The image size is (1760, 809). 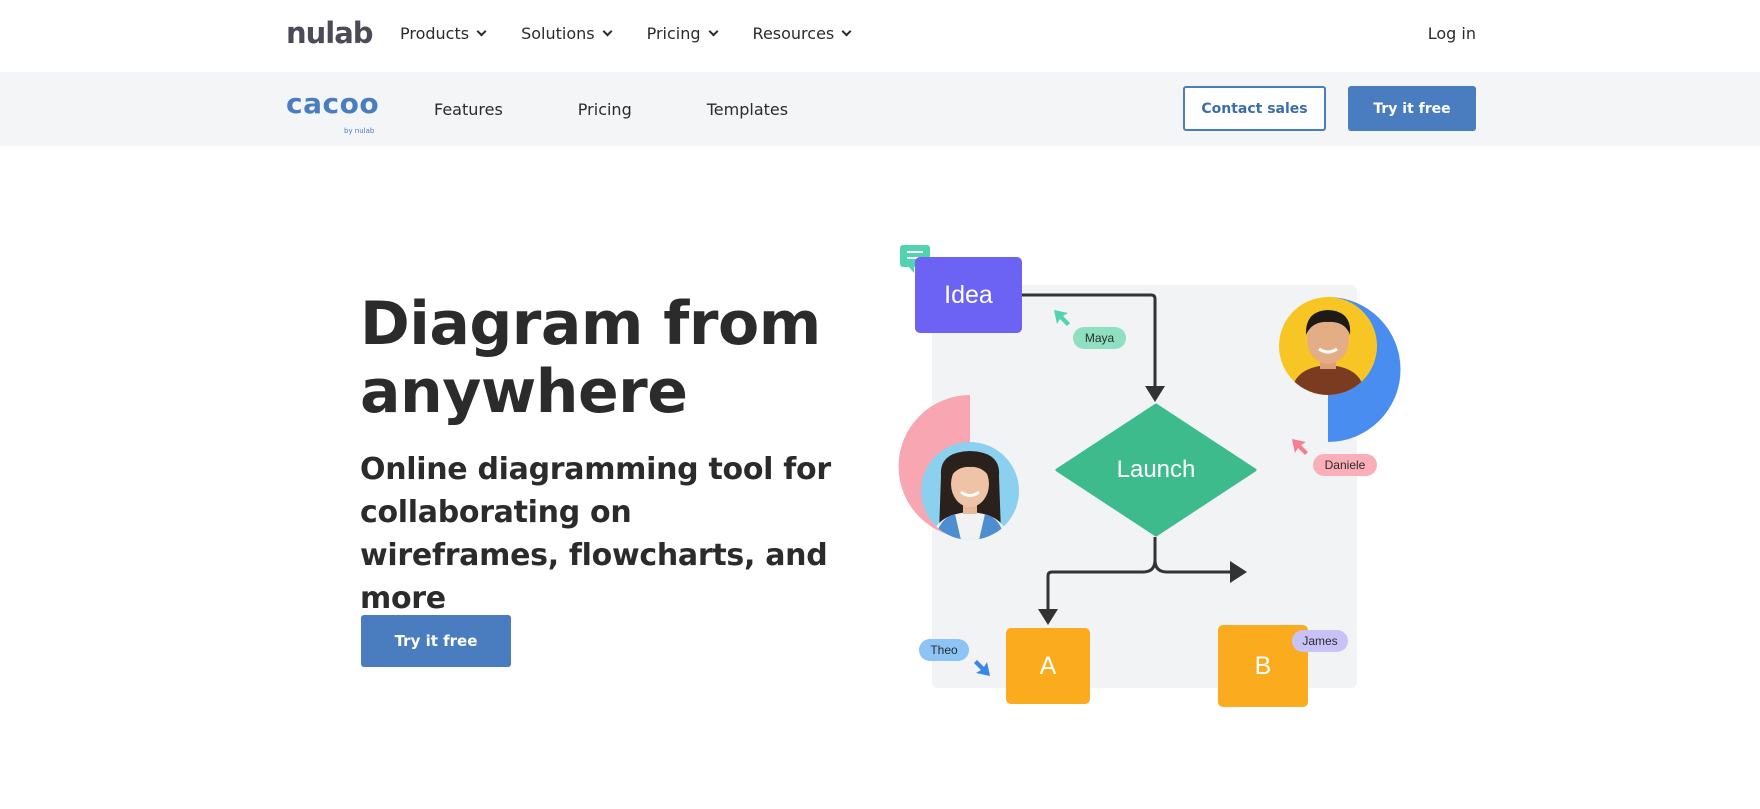 What do you see at coordinates (1320, 641) in the screenshot?
I see `collaborator-tag-james: James` at bounding box center [1320, 641].